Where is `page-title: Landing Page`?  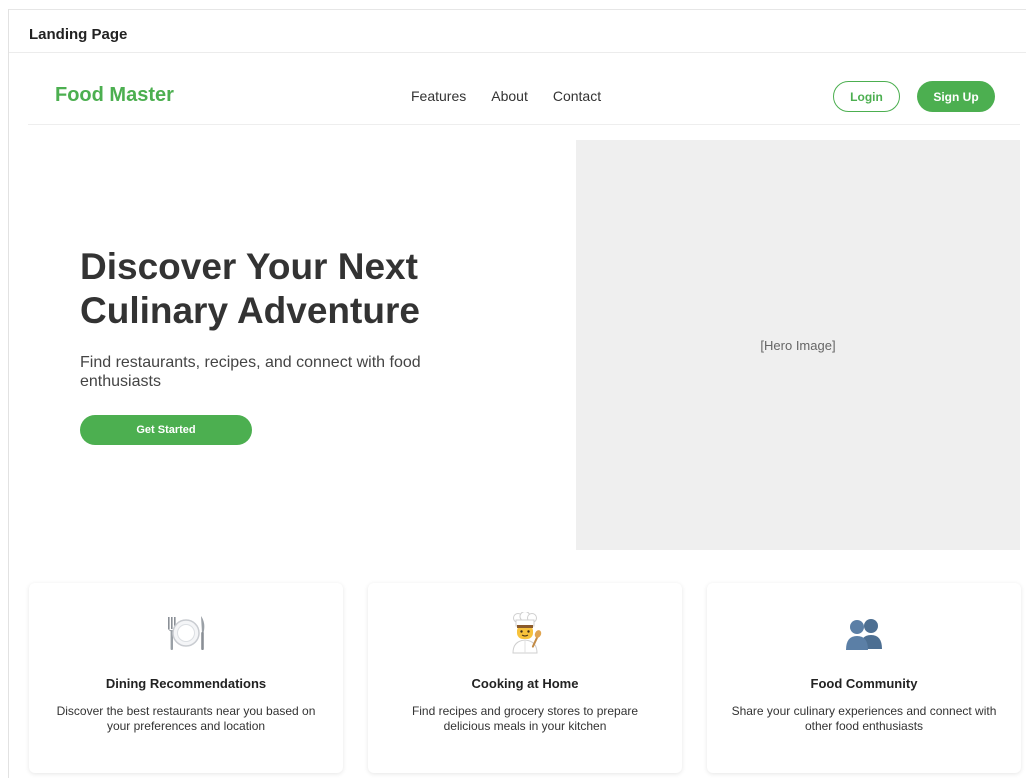
page-title: Landing Page is located at coordinates (78, 34).